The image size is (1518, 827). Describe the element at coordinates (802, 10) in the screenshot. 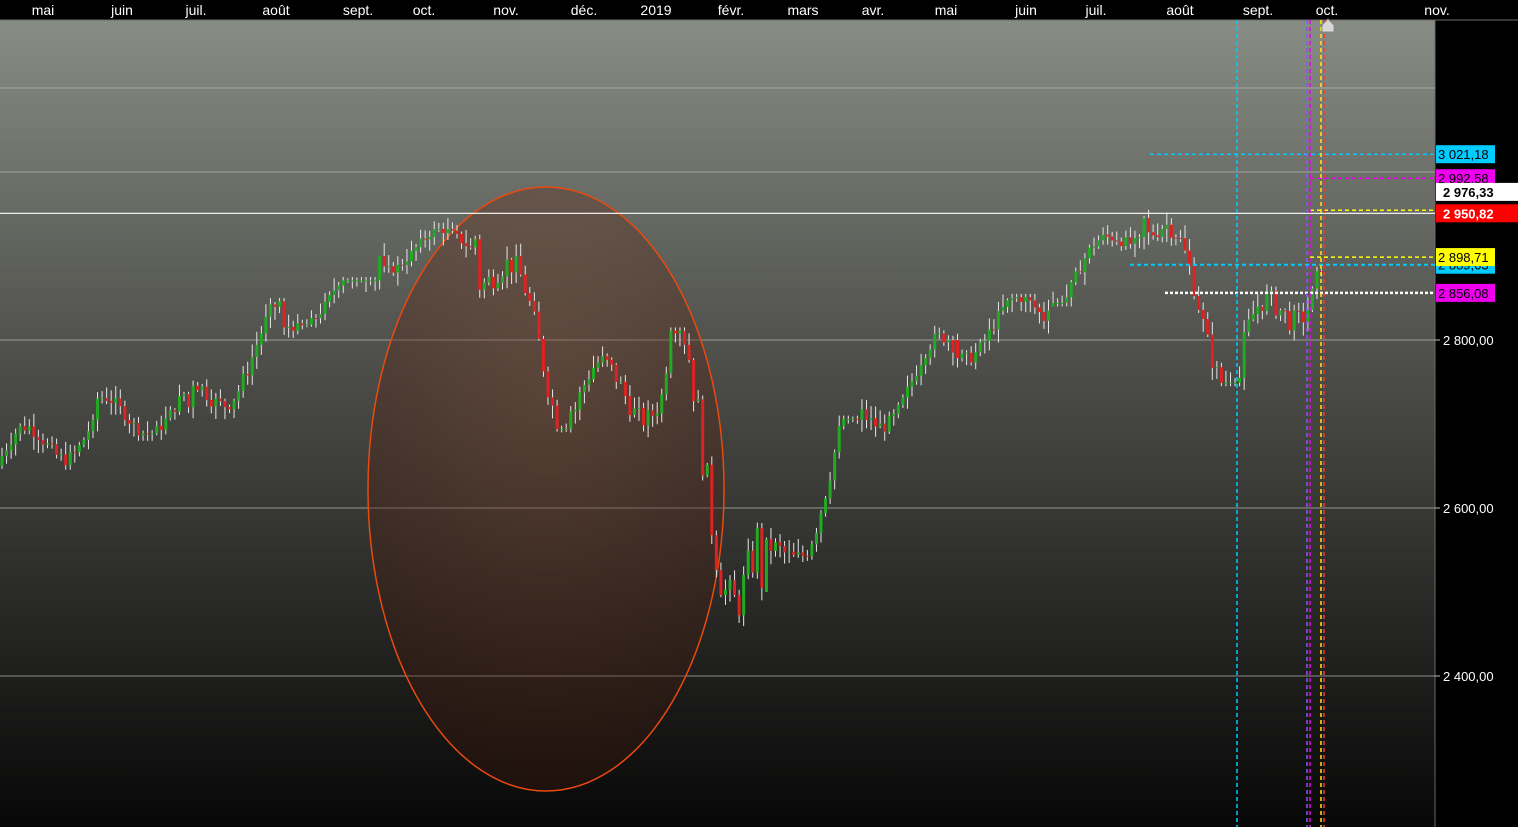

I see `x-tick-label: mars` at that location.